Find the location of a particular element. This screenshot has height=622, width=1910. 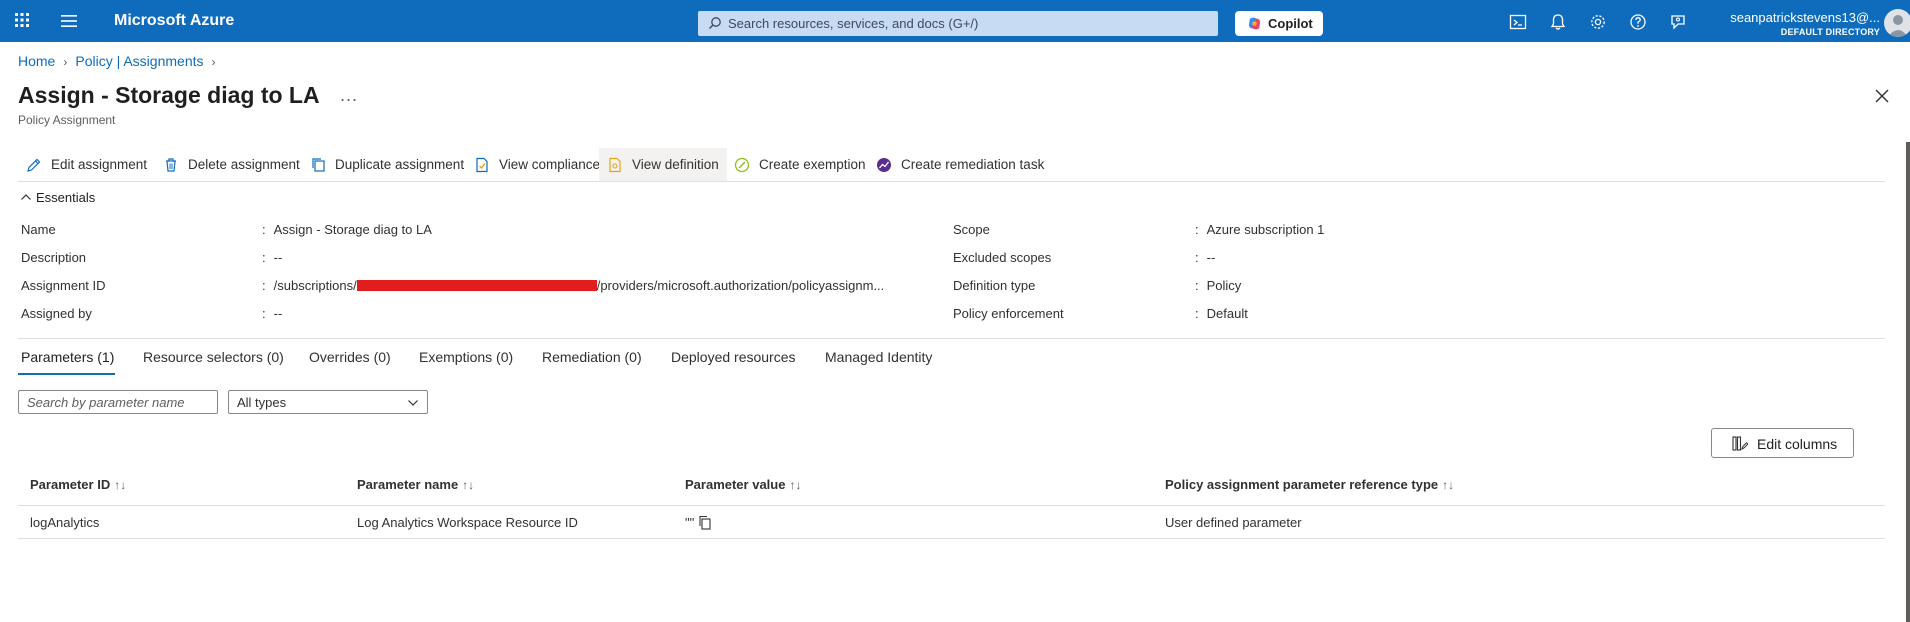

create-exemption-label: Create exemption is located at coordinates (812, 164).